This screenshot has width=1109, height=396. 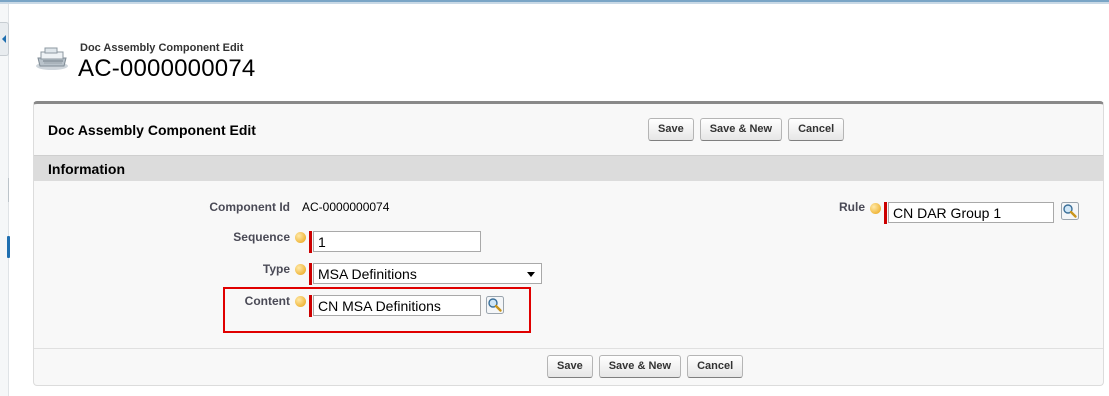 What do you see at coordinates (427, 273) in the screenshot?
I see `type-select: MSA Definitions` at bounding box center [427, 273].